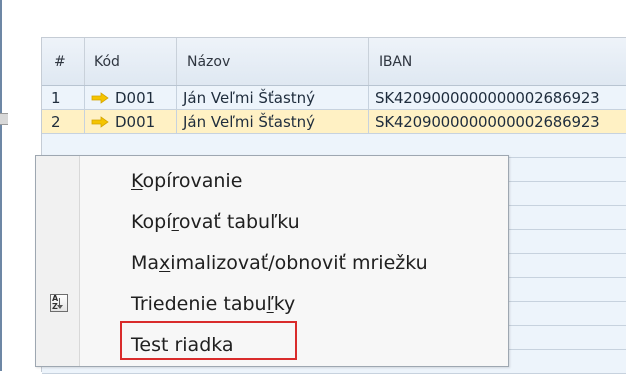 This screenshot has height=374, width=626. Describe the element at coordinates (213, 303) in the screenshot. I see `menu-item-label: Triedenie tabuľky` at that location.